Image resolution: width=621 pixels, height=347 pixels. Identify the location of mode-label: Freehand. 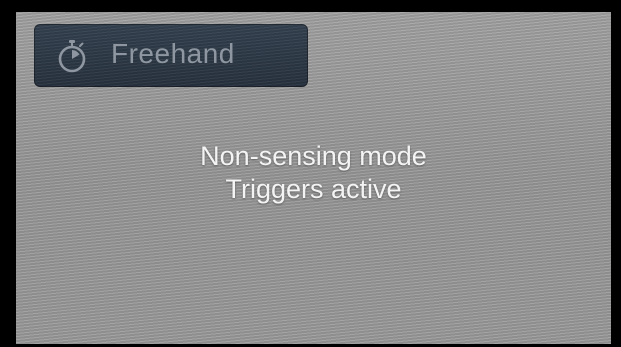
(173, 53).